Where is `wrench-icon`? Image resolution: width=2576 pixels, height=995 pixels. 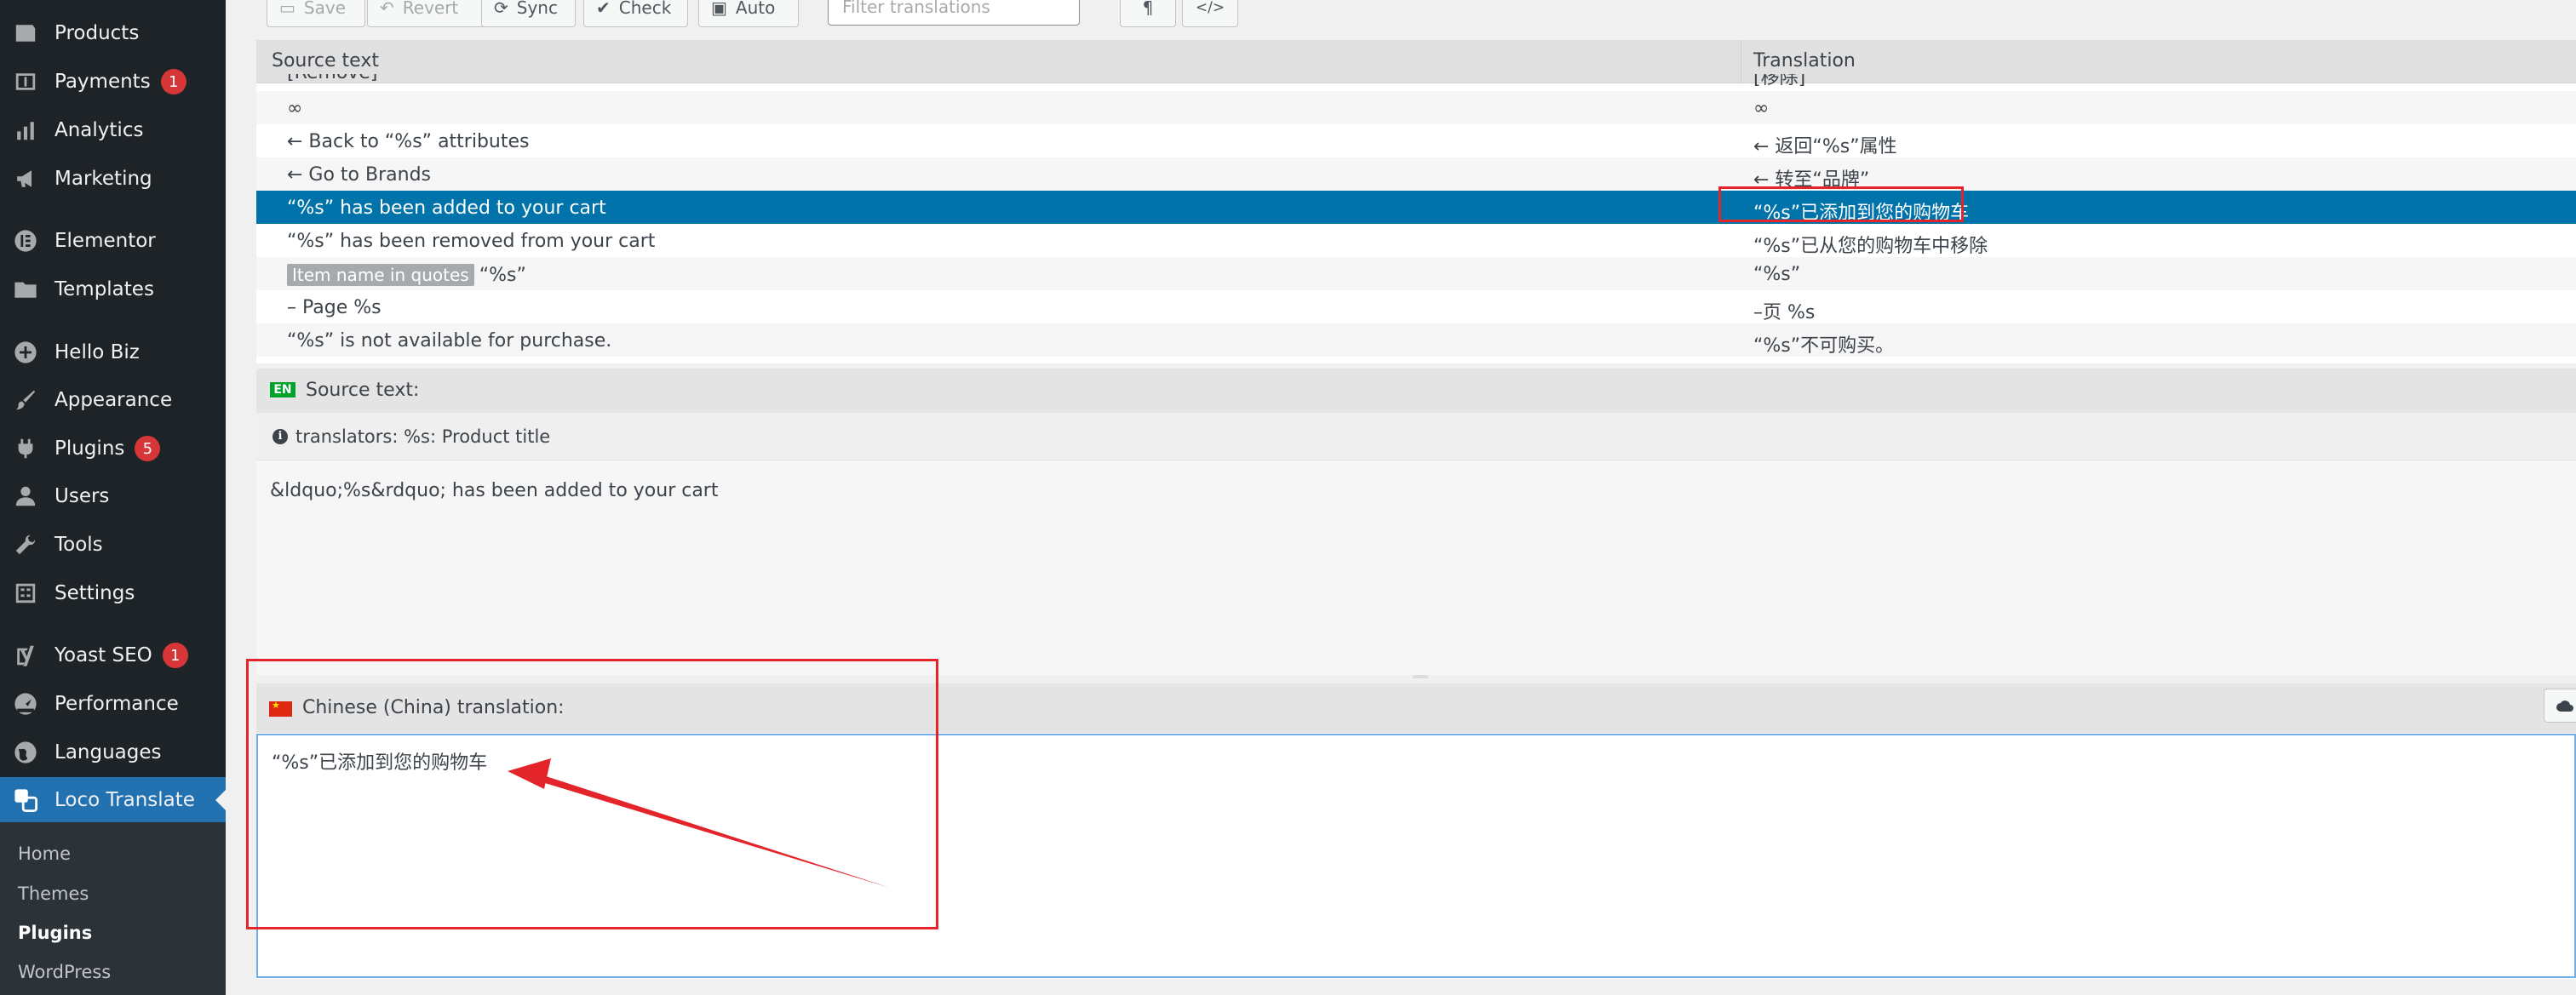 wrench-icon is located at coordinates (25, 545).